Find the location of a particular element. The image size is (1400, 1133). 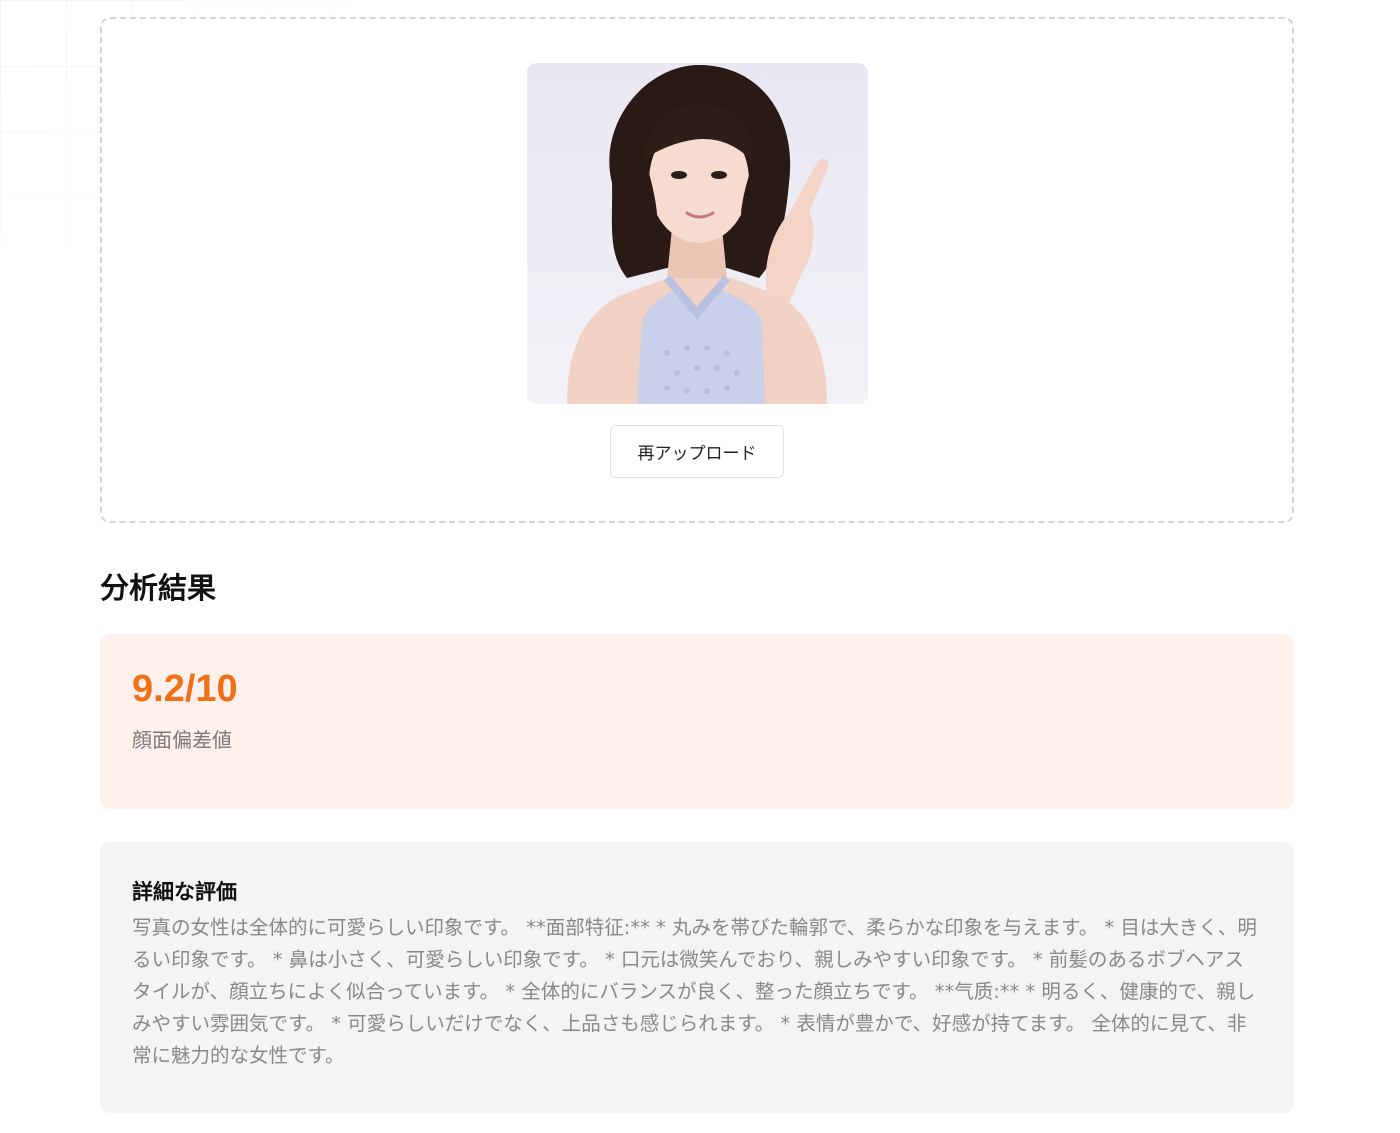

score-value: 9.2/10 is located at coordinates (185, 689).